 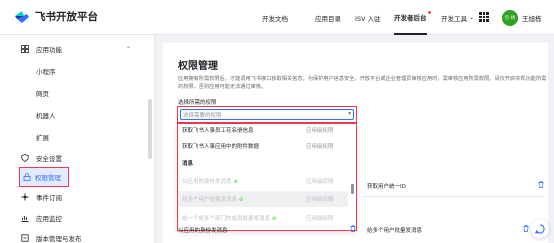 I want to click on chevron-down-icon: ⌄, so click(x=472, y=17).